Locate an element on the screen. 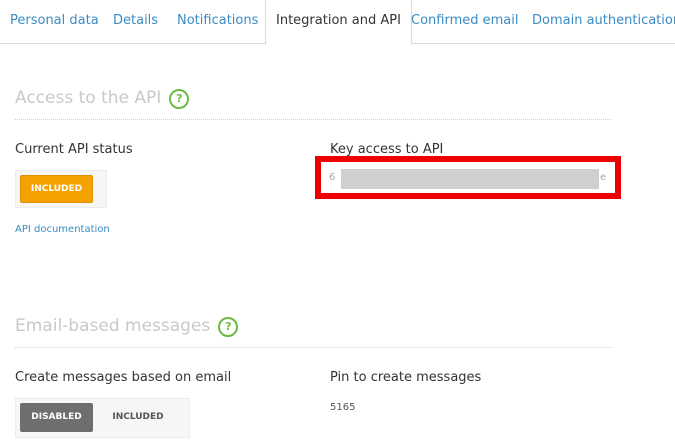  tab-confirmed-email: Confirmed email is located at coordinates (464, 20).